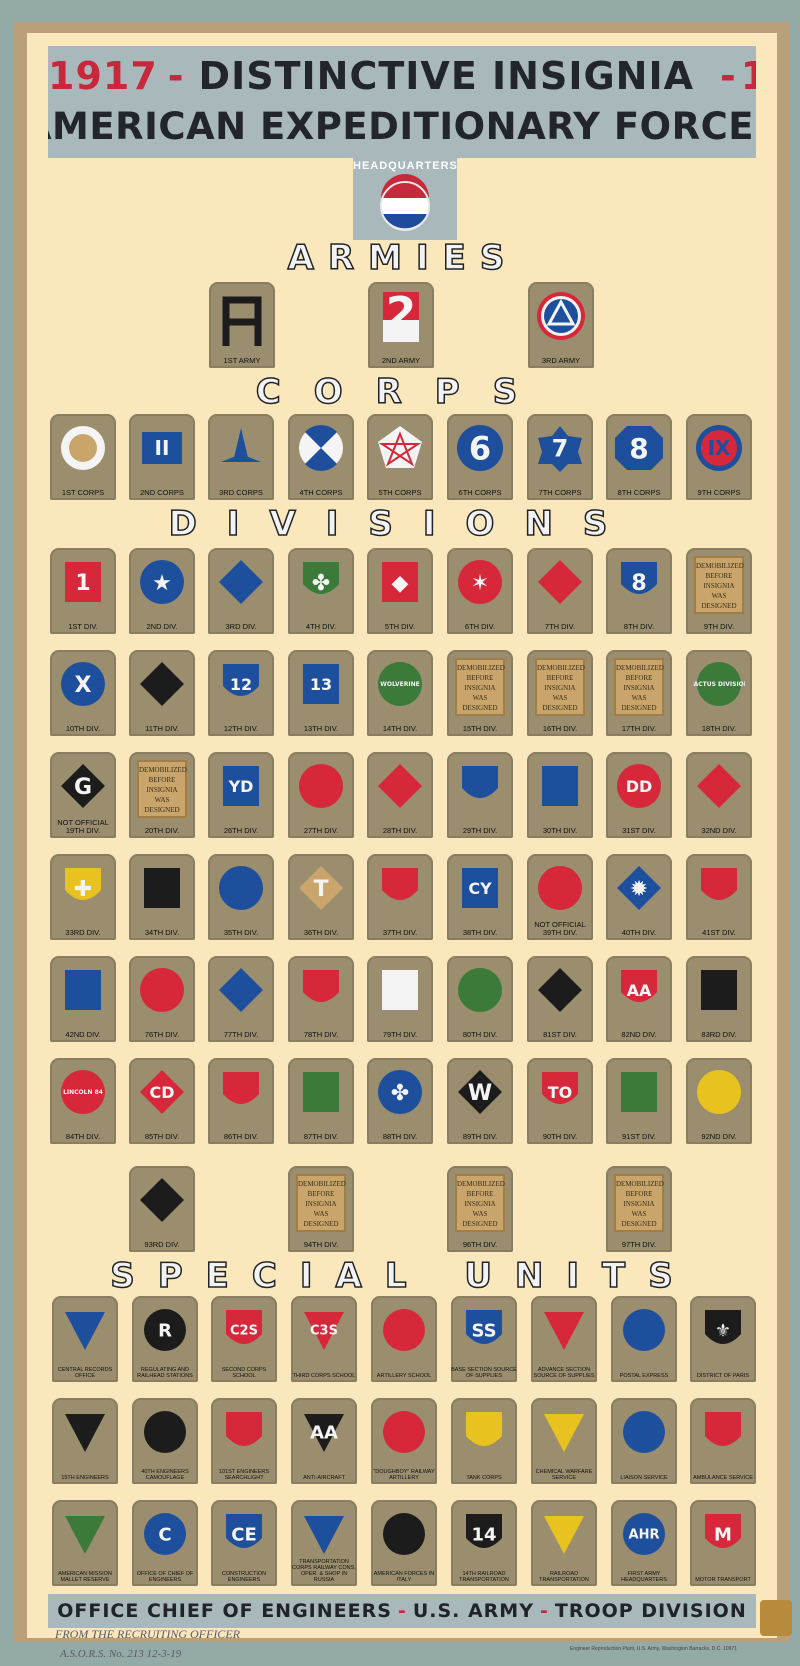 The height and width of the screenshot is (1666, 800). I want to click on insignia-label: 84TH DIV., so click(83, 1136).